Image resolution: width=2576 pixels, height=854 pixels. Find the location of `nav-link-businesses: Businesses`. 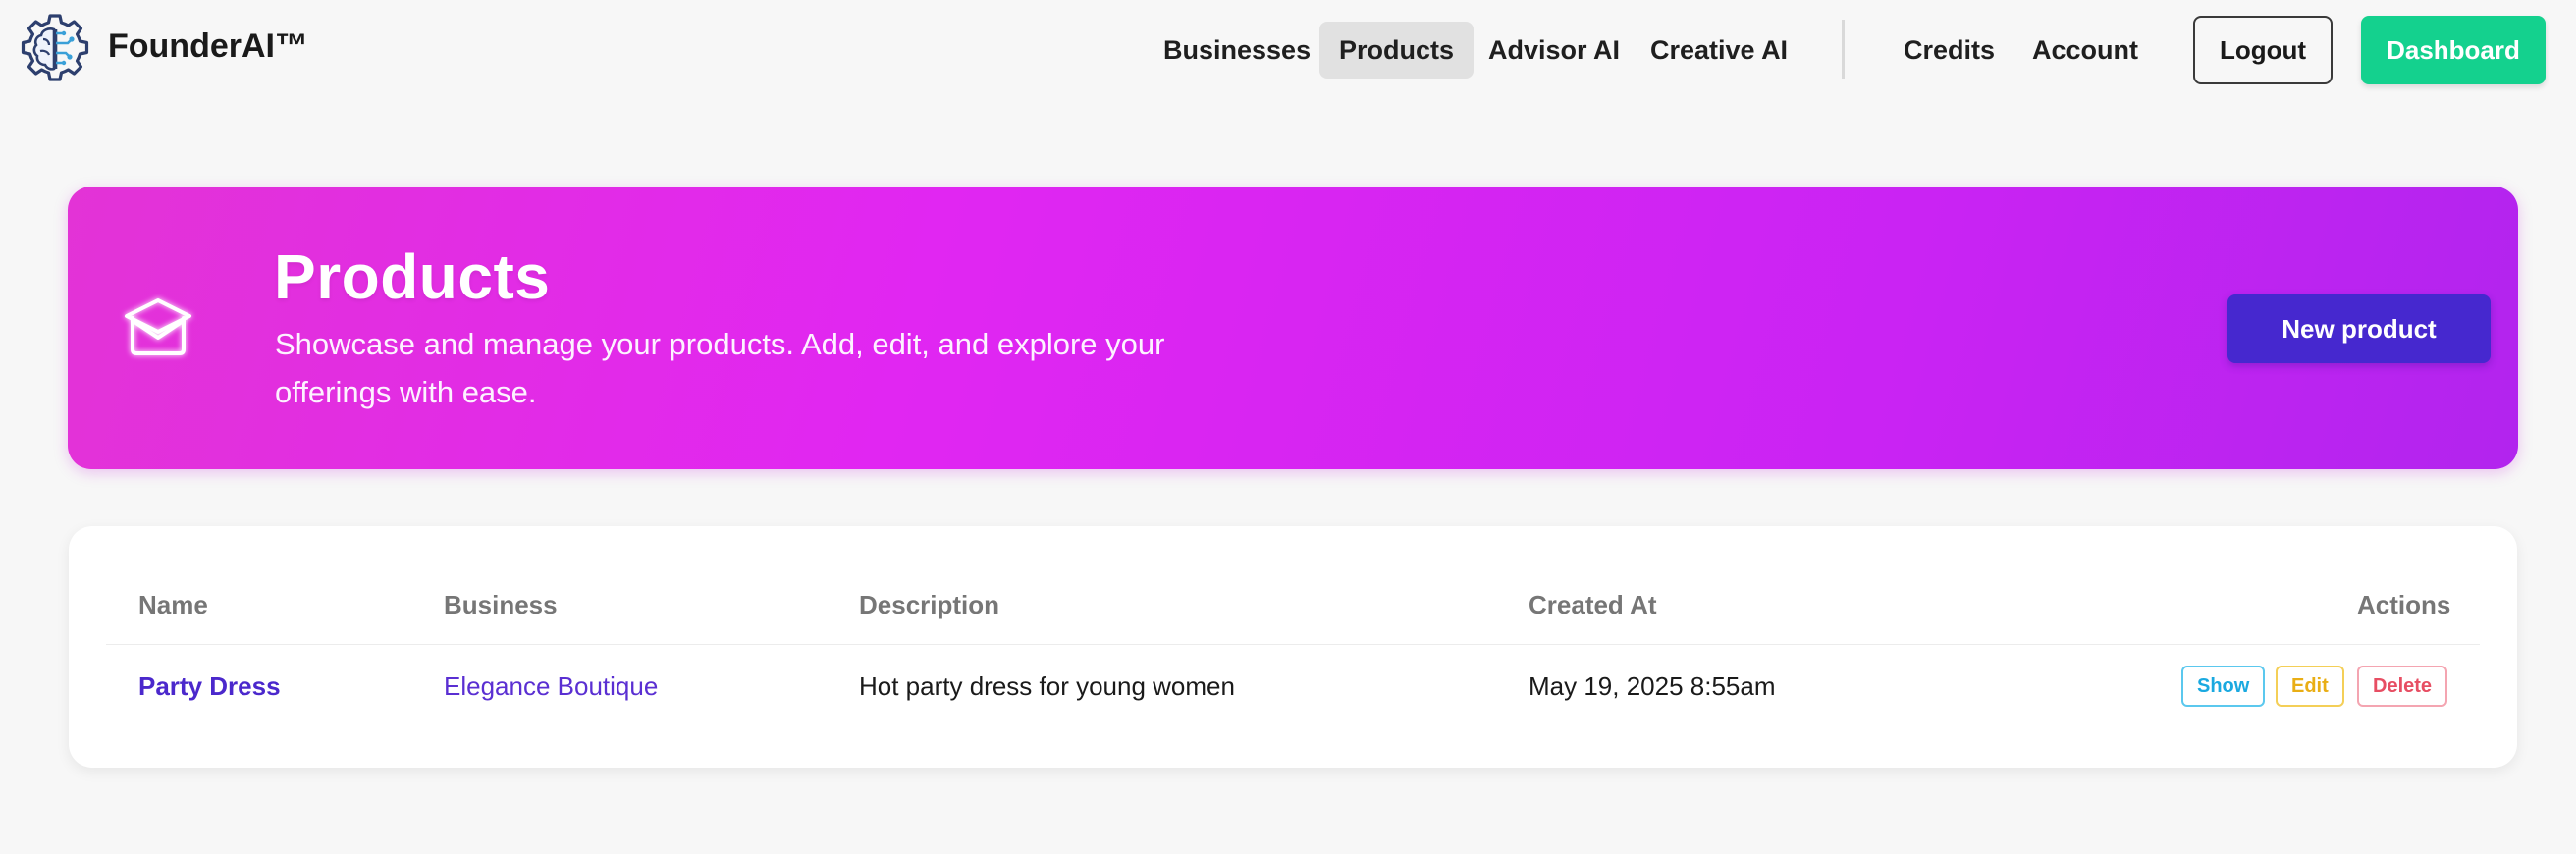

nav-link-businesses: Businesses is located at coordinates (1237, 50).